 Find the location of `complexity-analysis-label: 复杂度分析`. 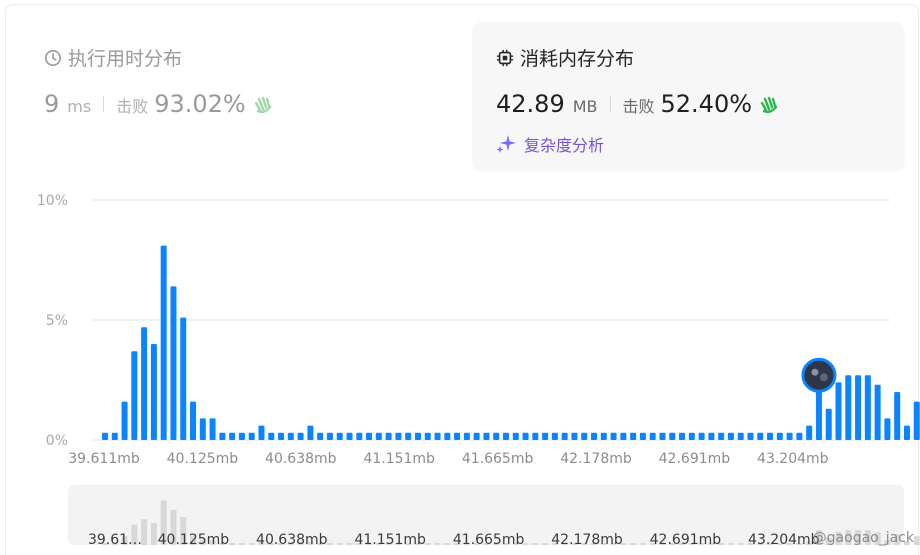

complexity-analysis-label: 复杂度分析 is located at coordinates (564, 145).